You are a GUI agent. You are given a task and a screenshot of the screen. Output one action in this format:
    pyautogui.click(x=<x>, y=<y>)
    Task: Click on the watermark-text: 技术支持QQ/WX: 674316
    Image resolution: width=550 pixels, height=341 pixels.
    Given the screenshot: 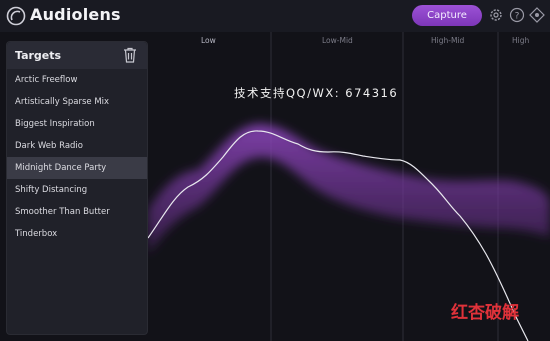 What is the action you would take?
    pyautogui.click(x=316, y=93)
    